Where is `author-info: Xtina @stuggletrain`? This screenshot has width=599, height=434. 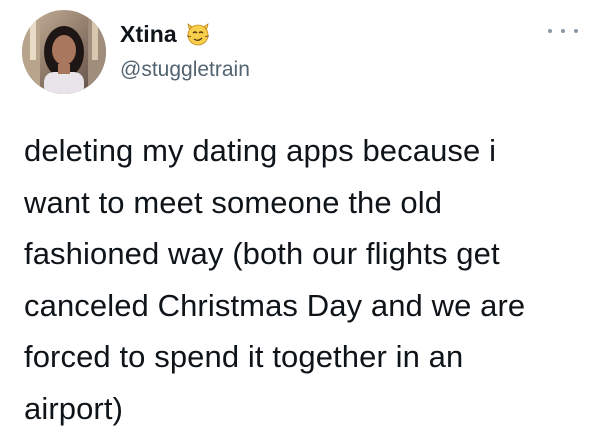
author-info: Xtina @stuggletrain is located at coordinates (185, 50).